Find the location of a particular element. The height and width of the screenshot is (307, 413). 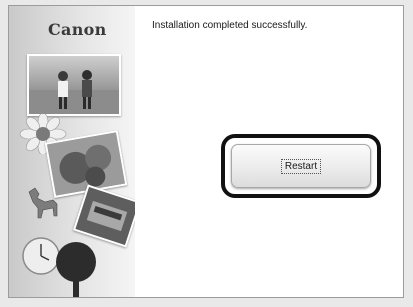

restart-button: Restart is located at coordinates (301, 166).